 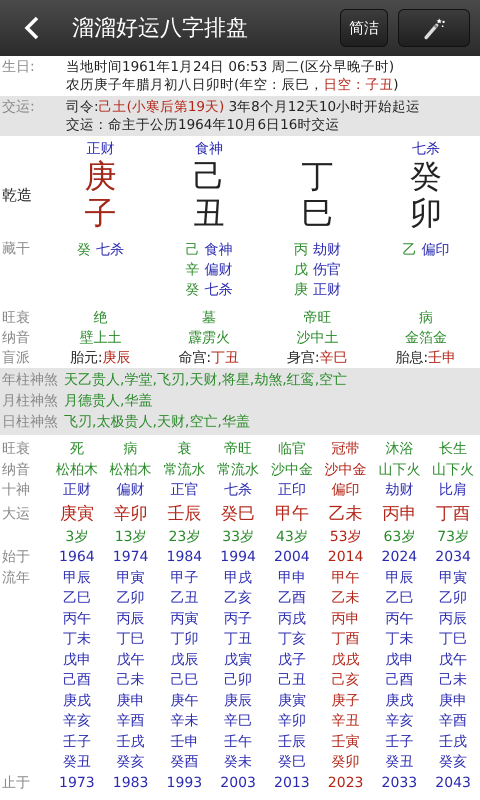 What do you see at coordinates (32, 28) in the screenshot?
I see `back-icon` at bounding box center [32, 28].